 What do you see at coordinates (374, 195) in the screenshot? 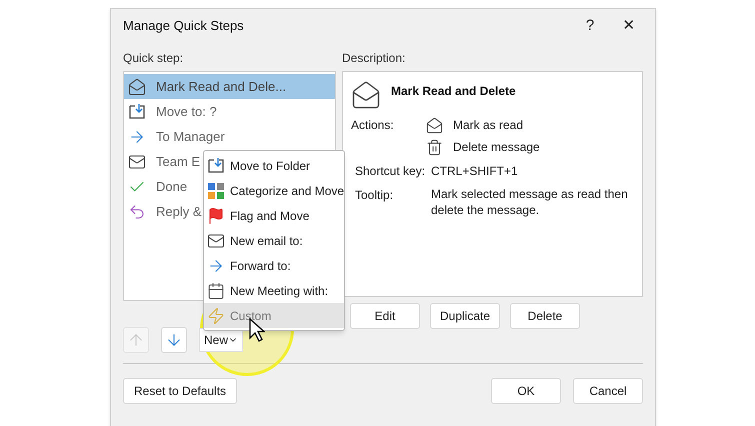
I see `tooltip-label: Tooltip:` at bounding box center [374, 195].